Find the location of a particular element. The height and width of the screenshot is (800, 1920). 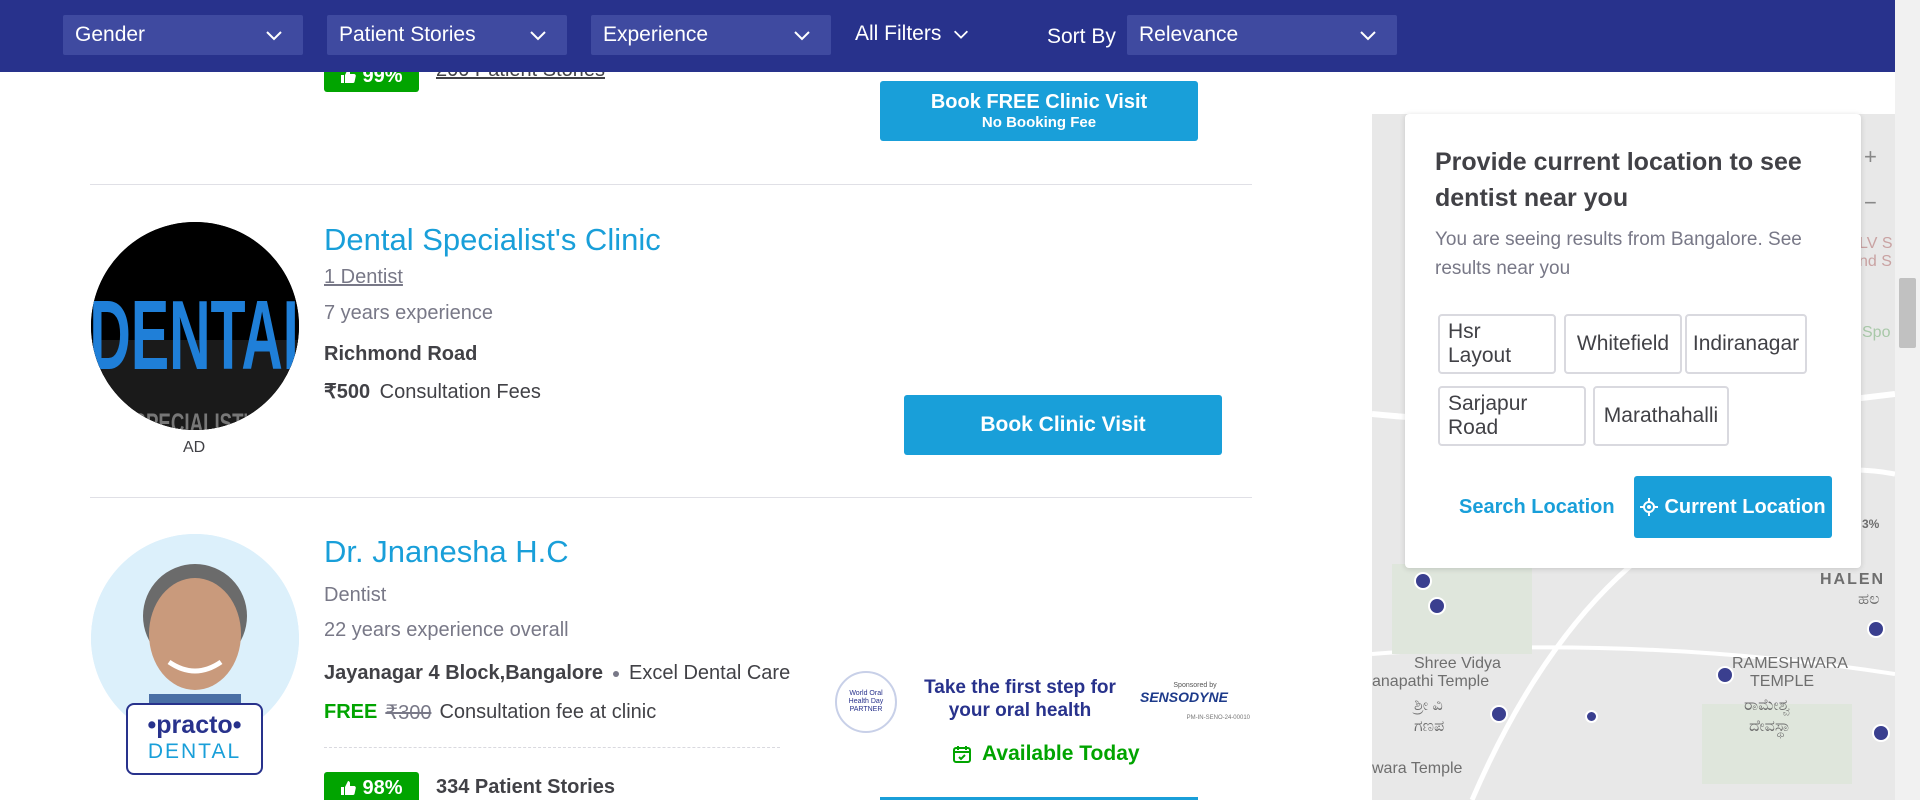

book-clinic-visit-label: Book Clinic Visit is located at coordinates (1063, 424).